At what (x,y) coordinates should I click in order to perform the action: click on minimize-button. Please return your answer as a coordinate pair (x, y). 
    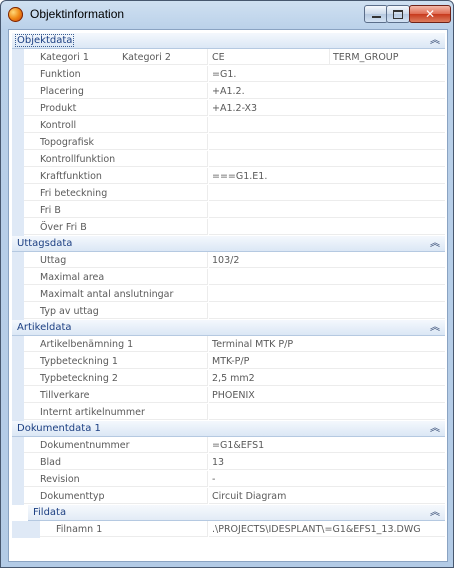
    Looking at the image, I should click on (376, 14).